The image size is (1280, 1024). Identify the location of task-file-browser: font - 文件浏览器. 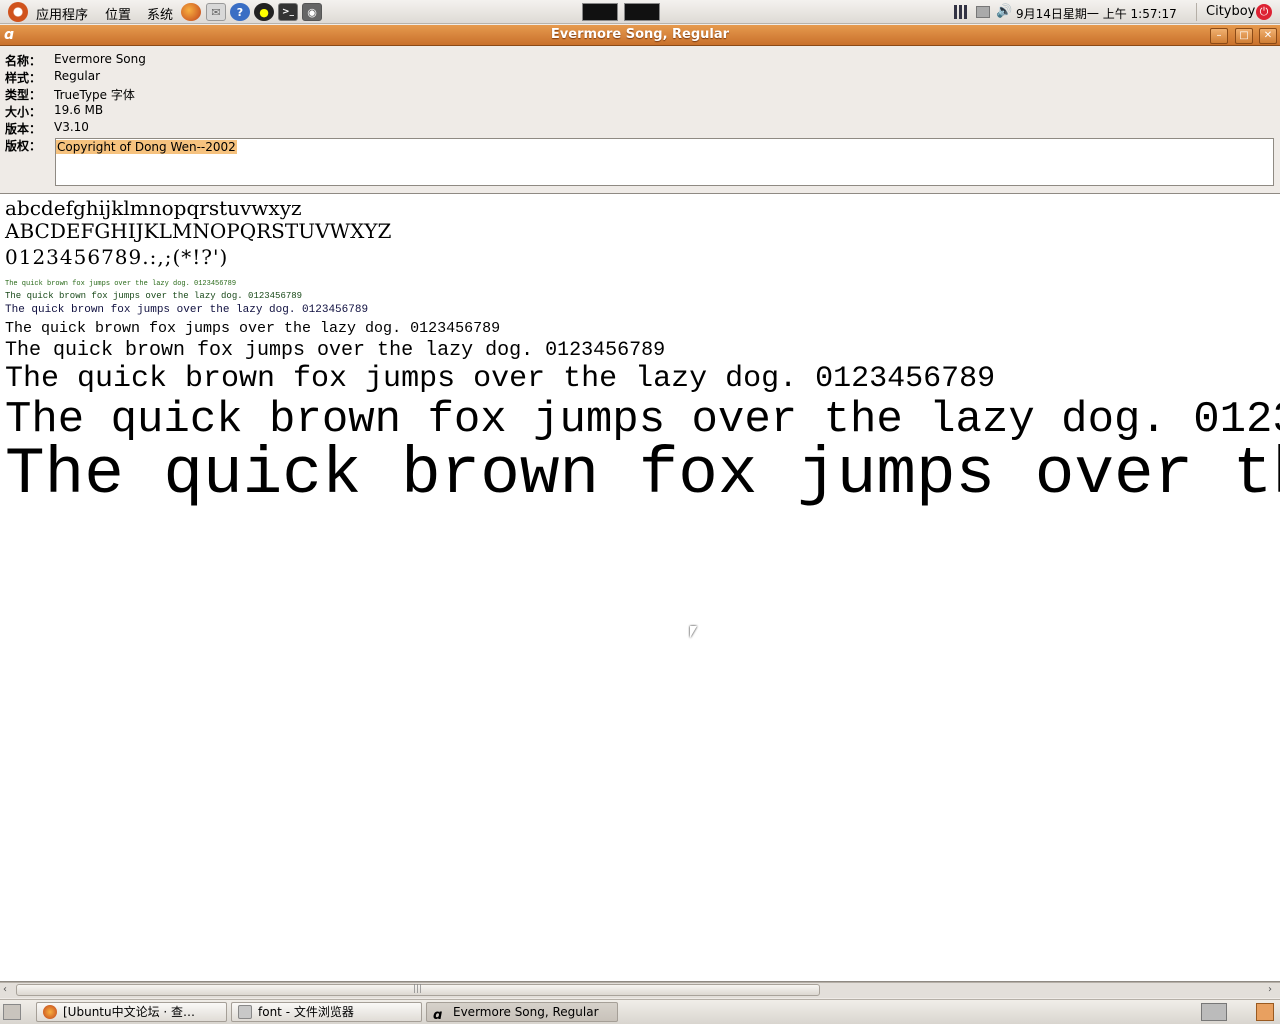
(326, 1012).